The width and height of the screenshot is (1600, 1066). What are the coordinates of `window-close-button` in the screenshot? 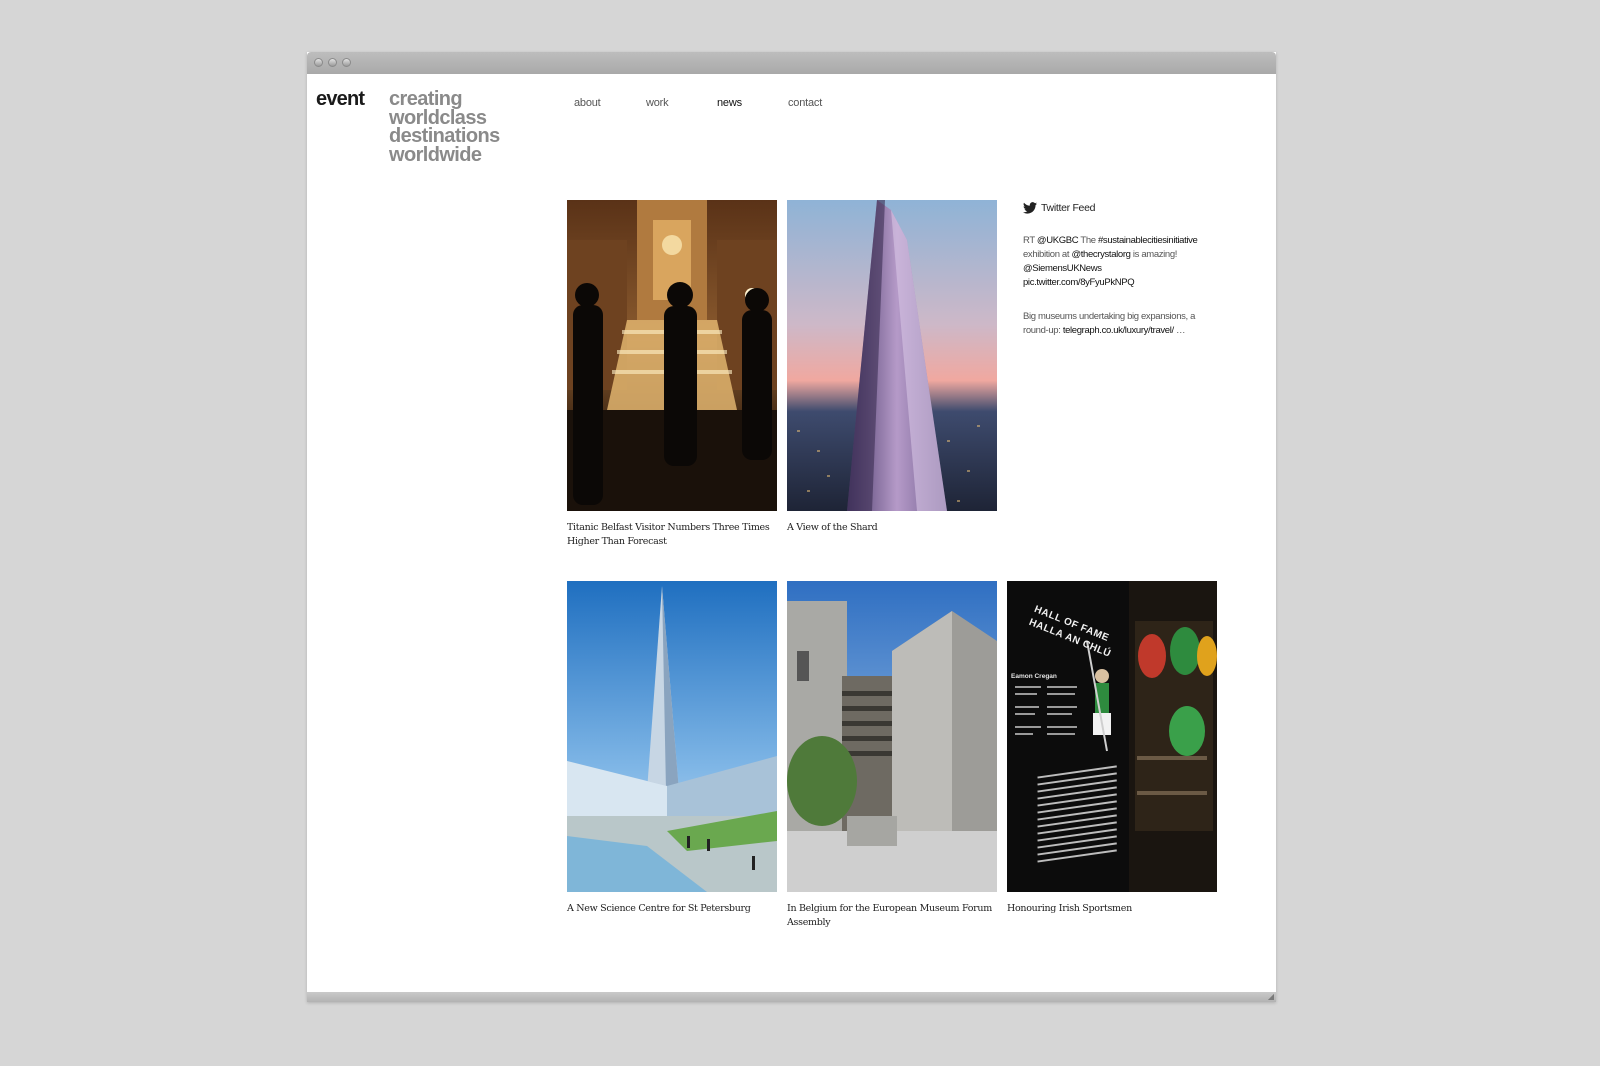 It's located at (318, 62).